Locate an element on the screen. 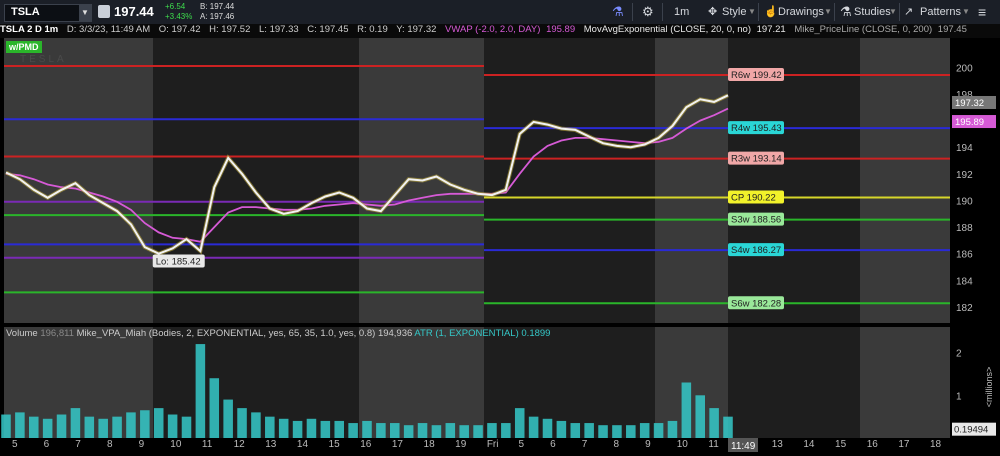 The image size is (1000, 456). low-label: Lo: 185.42 is located at coordinates (178, 261).